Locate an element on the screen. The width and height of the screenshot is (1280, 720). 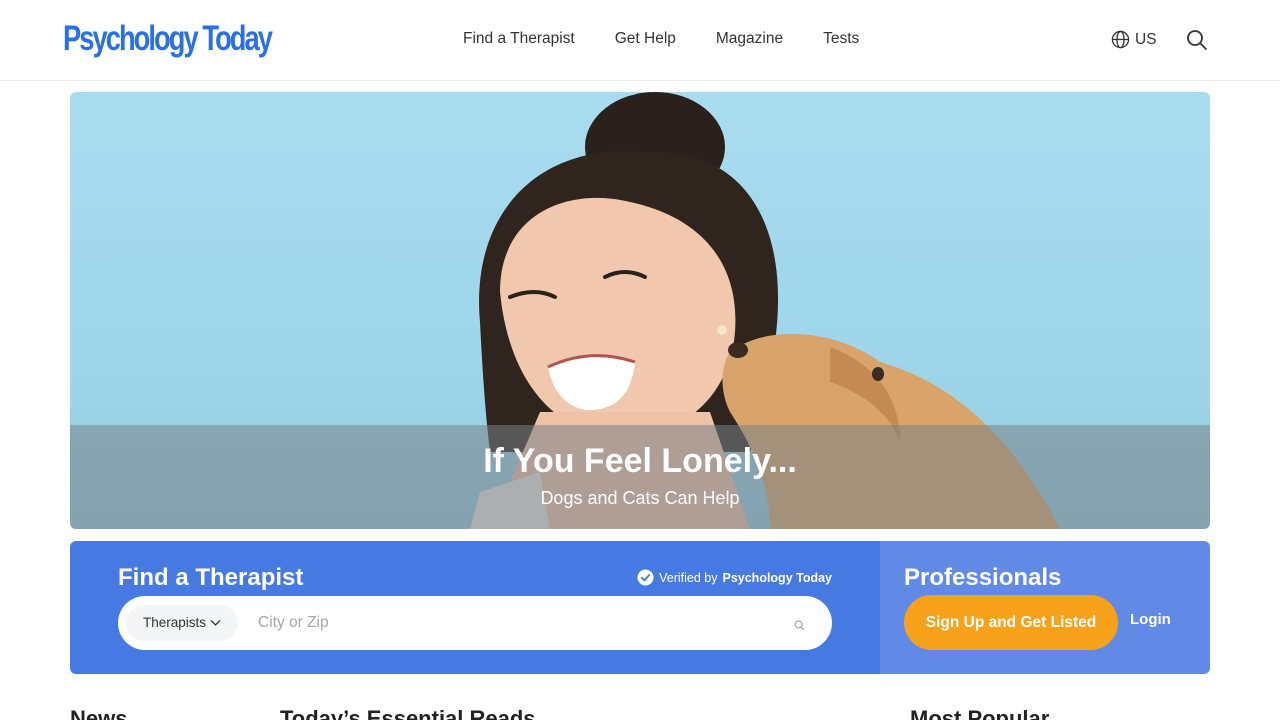
nav-tests: Tests is located at coordinates (841, 39).